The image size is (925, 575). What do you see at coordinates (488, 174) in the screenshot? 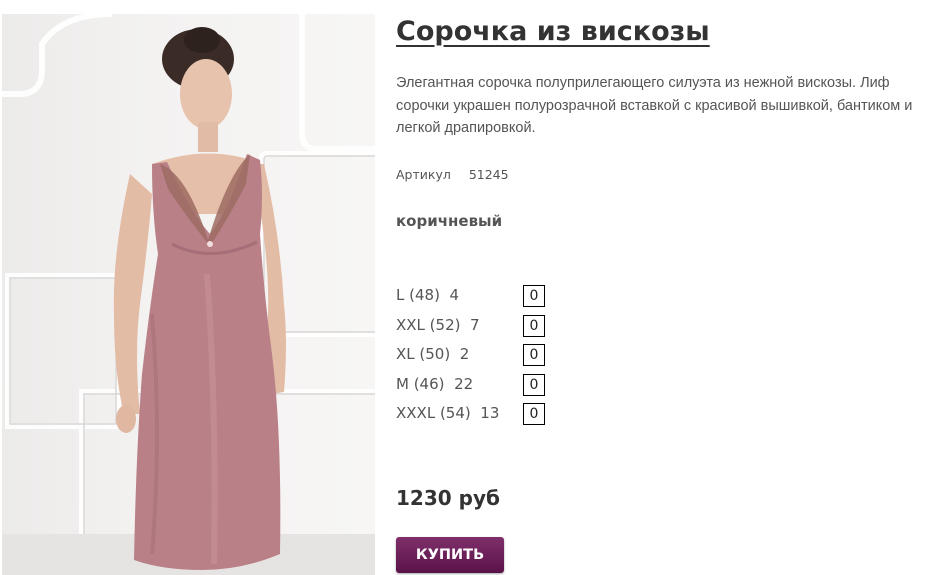
I see `article-number: 51245` at bounding box center [488, 174].